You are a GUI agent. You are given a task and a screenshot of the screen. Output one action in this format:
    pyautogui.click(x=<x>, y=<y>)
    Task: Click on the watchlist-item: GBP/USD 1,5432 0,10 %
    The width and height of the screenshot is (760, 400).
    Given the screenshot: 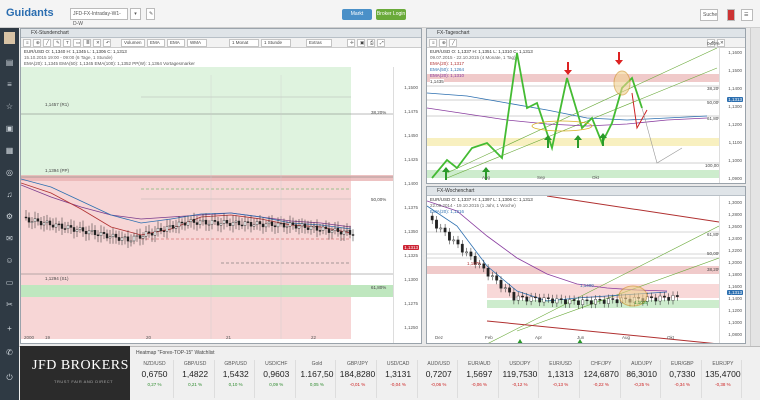 What is the action you would take?
    pyautogui.click(x=236, y=379)
    